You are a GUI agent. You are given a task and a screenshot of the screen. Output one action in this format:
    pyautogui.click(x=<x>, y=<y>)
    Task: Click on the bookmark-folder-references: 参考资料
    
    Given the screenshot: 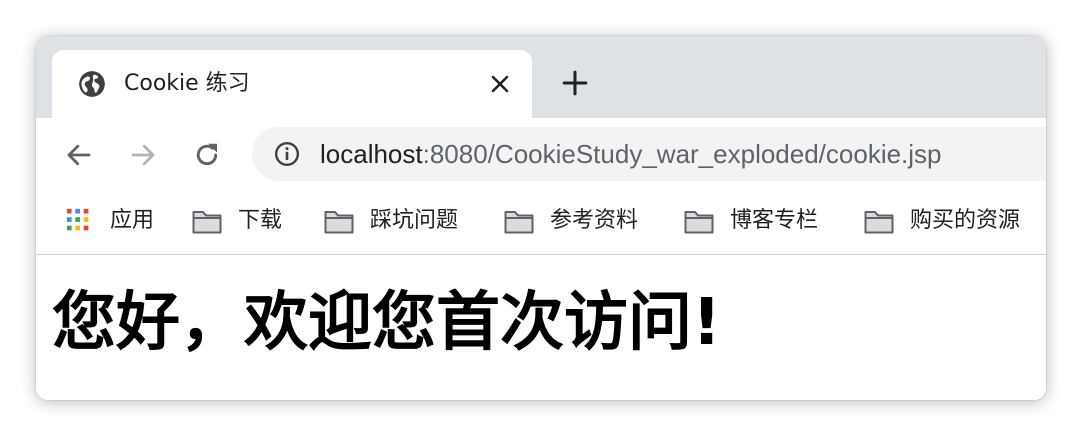 What is the action you would take?
    pyautogui.click(x=571, y=221)
    